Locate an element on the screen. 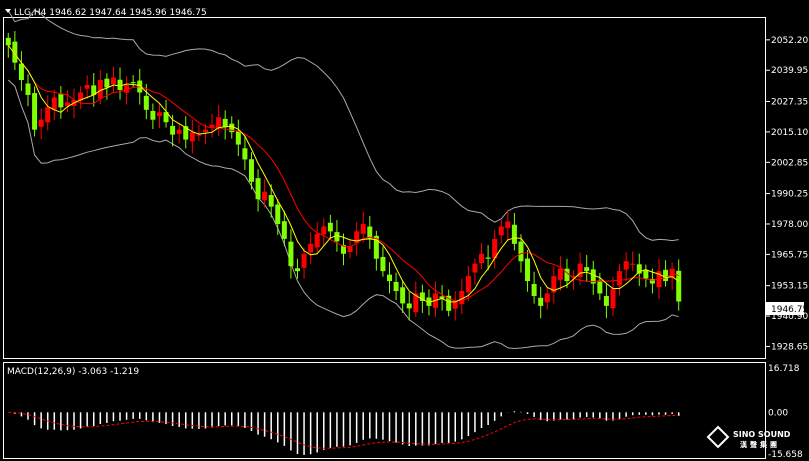 The image size is (809, 461). price-tick-label: 2027.35 is located at coordinates (789, 103).